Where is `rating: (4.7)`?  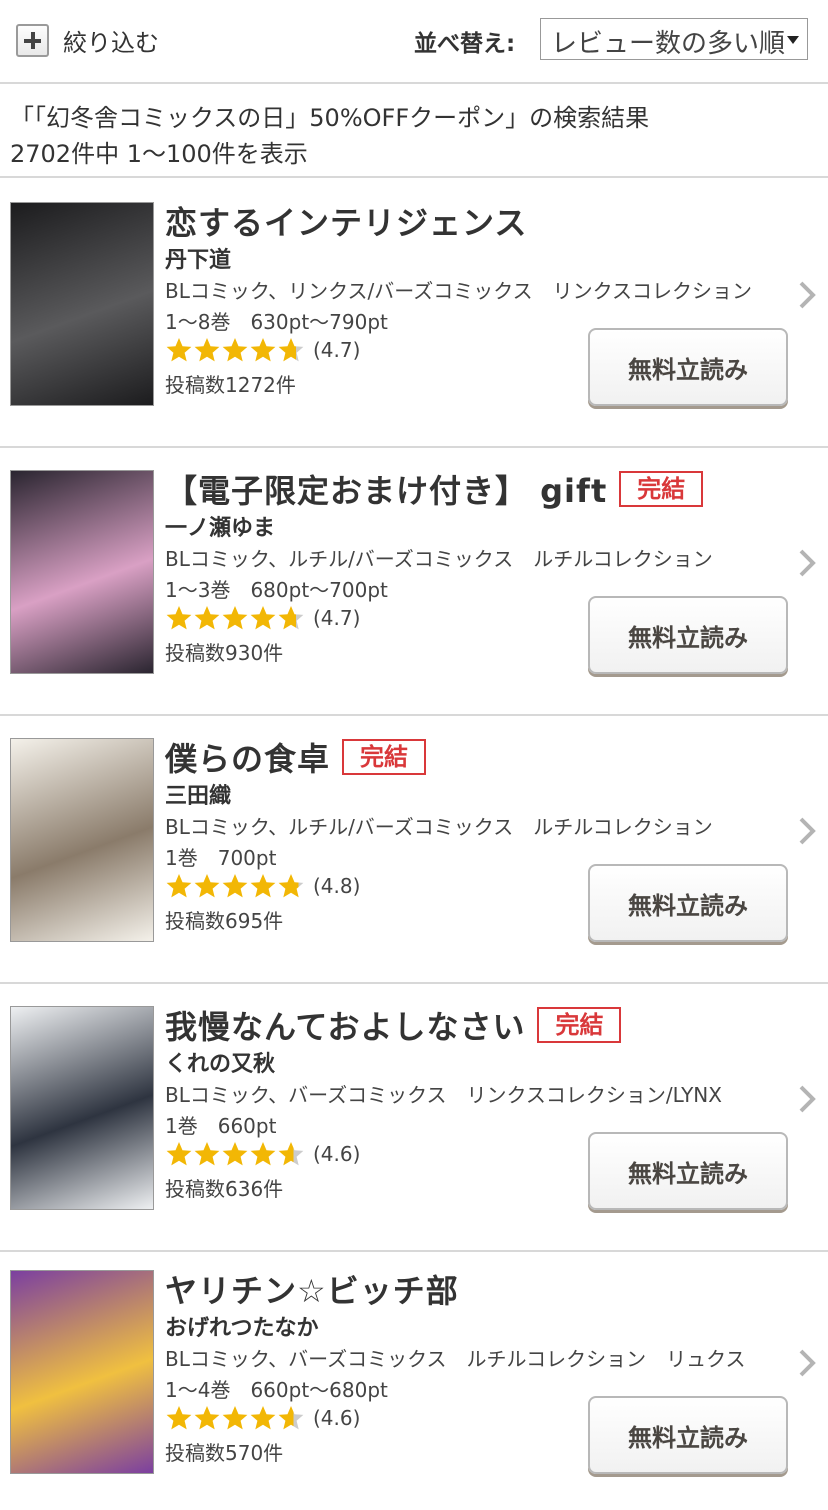
rating: (4.7) is located at coordinates (262, 350).